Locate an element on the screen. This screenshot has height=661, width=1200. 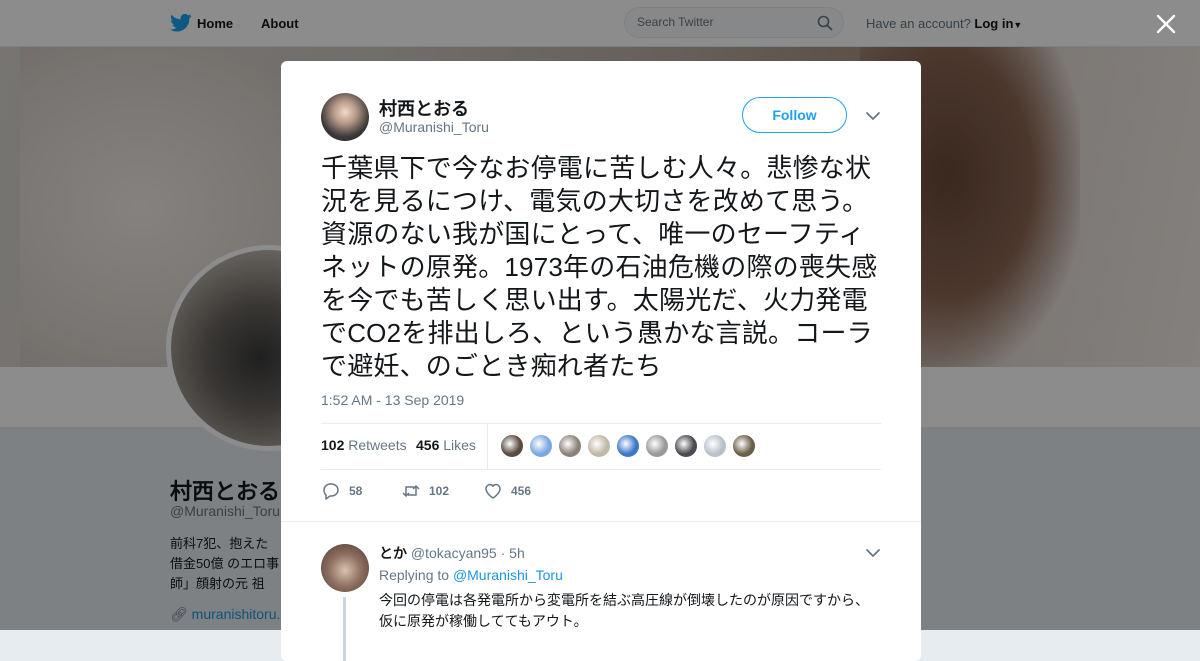
reply-author-avatar is located at coordinates (345, 568).